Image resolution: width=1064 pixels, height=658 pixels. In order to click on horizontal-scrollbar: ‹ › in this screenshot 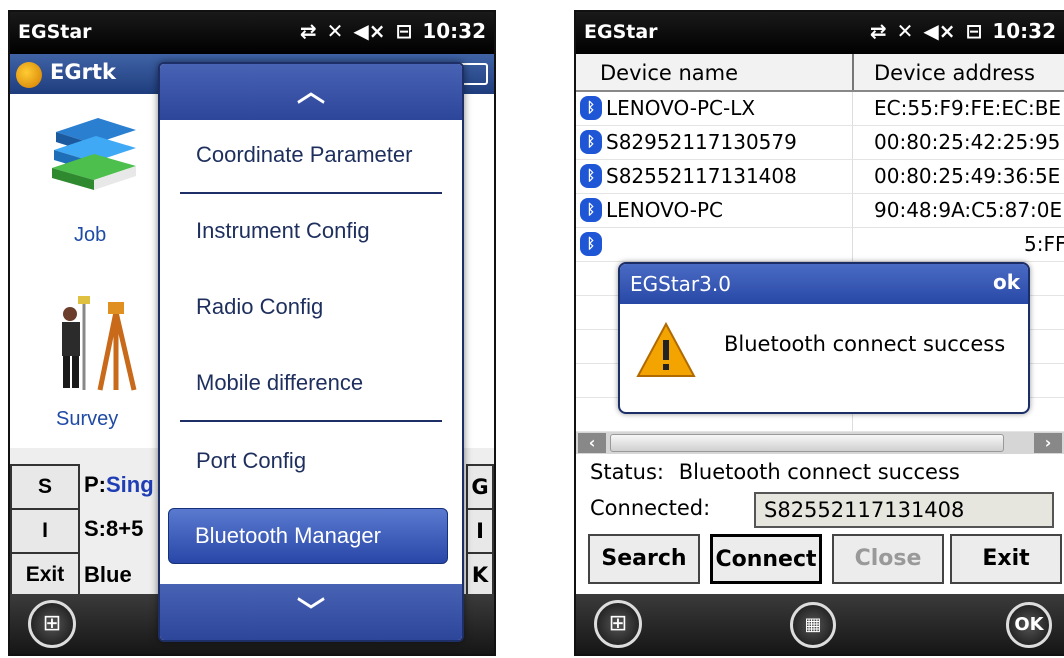, I will do `click(820, 443)`.